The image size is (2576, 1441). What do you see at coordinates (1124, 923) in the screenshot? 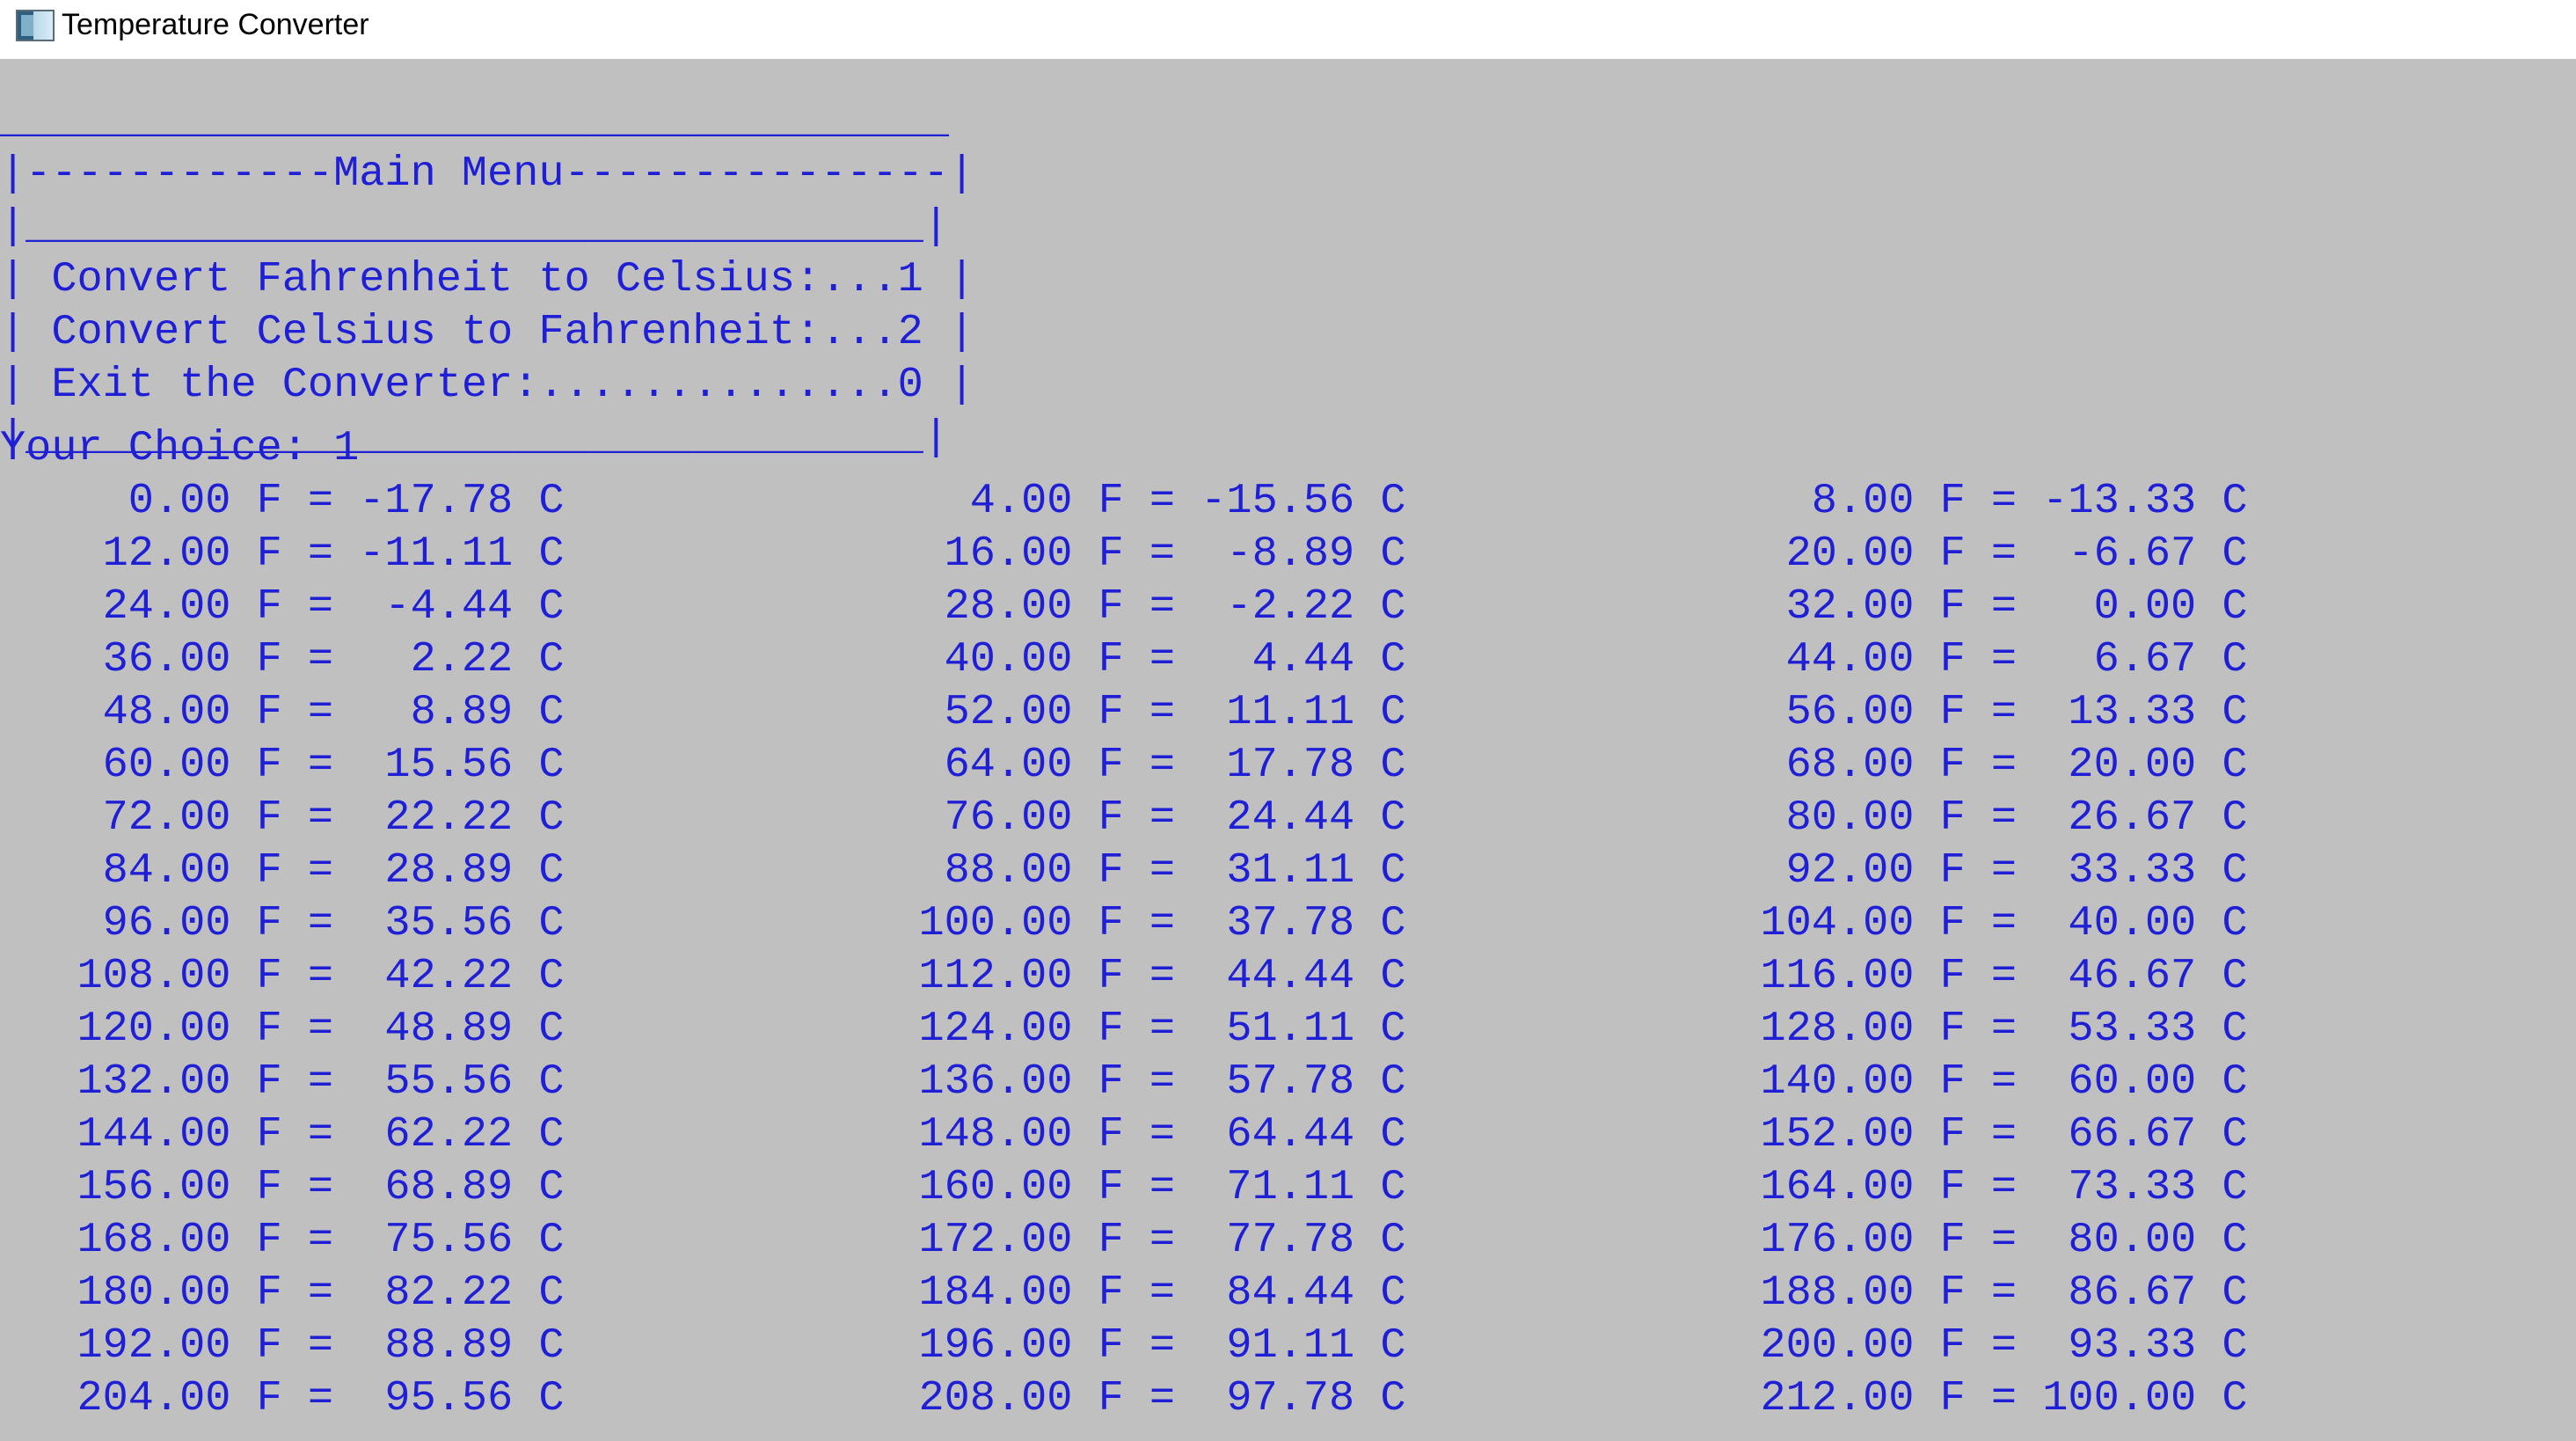
I see `conversion-entry: 100.00 F = 37.78 C` at bounding box center [1124, 923].